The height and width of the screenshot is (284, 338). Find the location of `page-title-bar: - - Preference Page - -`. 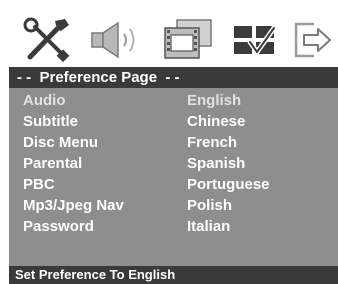

page-title-bar: - - Preference Page - - is located at coordinates (173, 77).